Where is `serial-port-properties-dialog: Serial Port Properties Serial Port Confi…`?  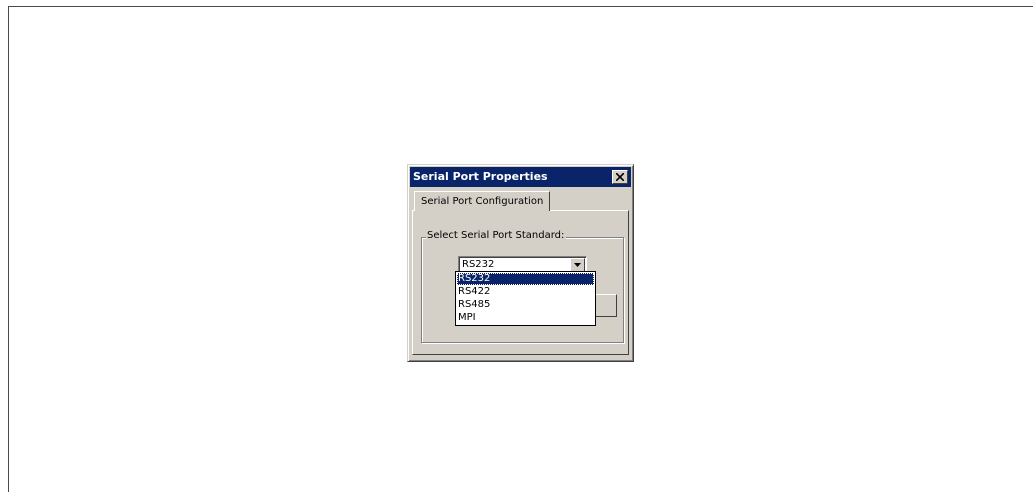 serial-port-properties-dialog: Serial Port Properties Serial Port Confi… is located at coordinates (520, 263).